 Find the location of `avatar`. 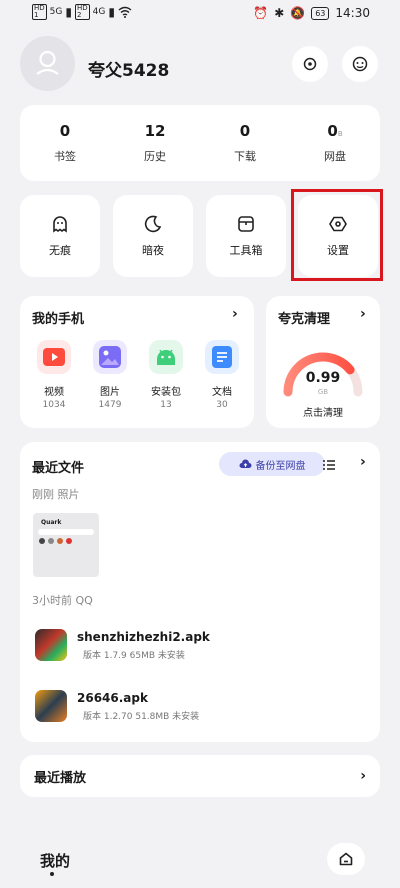

avatar is located at coordinates (47, 63).